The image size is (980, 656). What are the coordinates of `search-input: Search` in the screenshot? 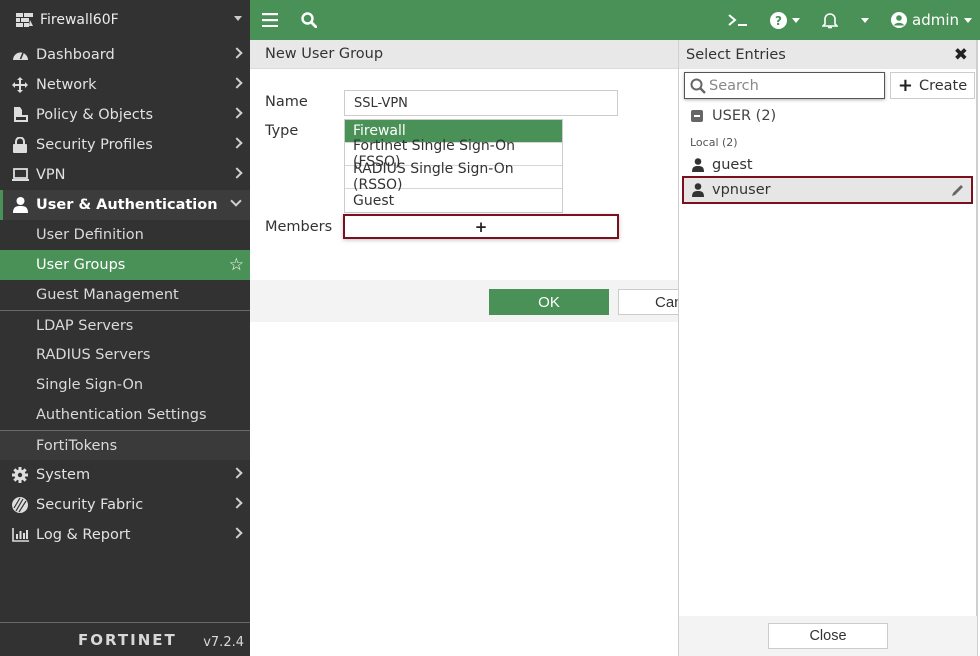 It's located at (784, 85).